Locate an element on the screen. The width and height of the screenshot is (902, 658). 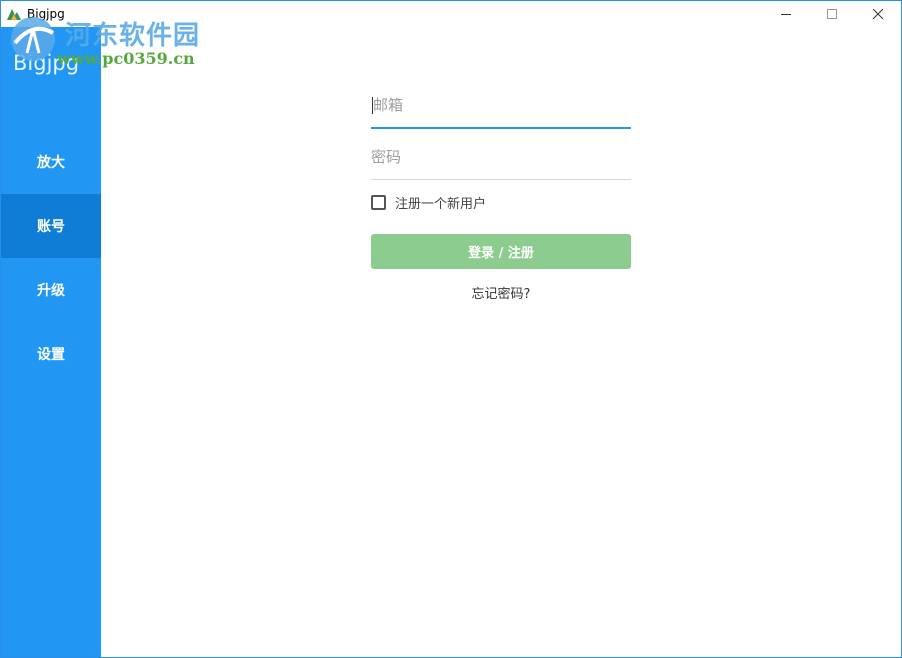
register-checkbox-row: 注册一个新用户 is located at coordinates (428, 202).